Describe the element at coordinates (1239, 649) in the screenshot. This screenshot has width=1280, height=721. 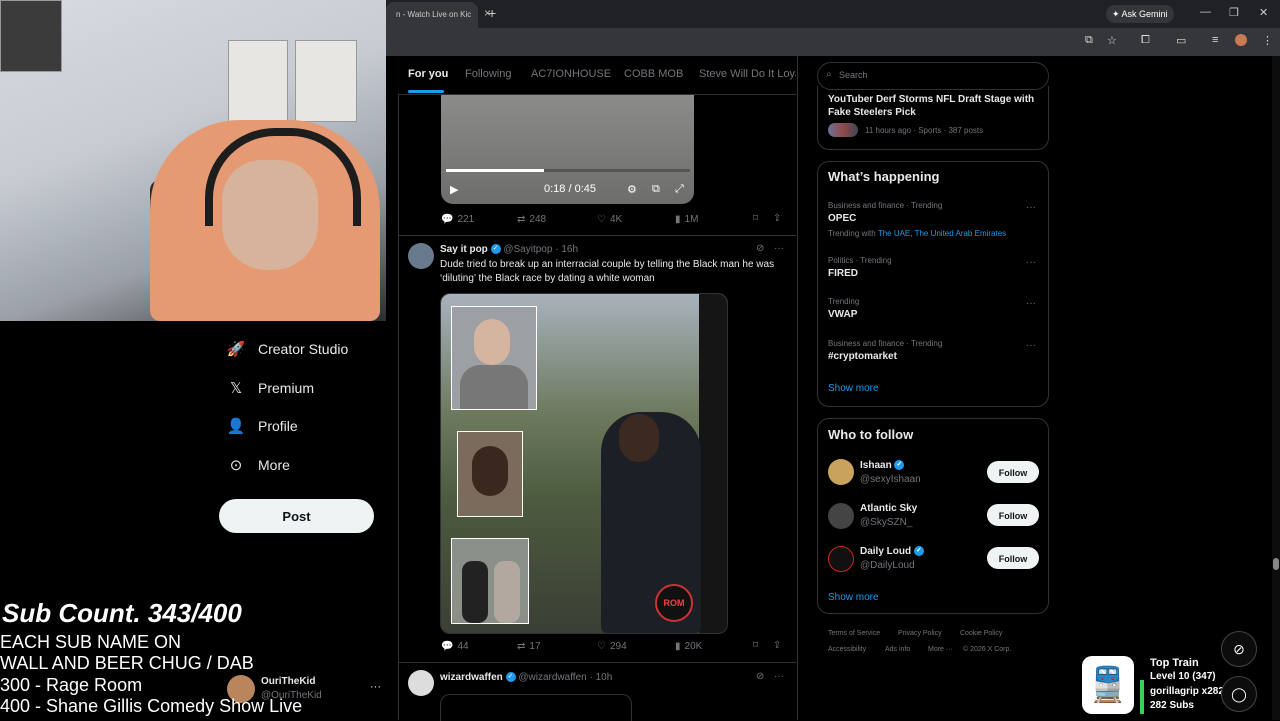
I see `grok-fab-icon: ⊘` at that location.